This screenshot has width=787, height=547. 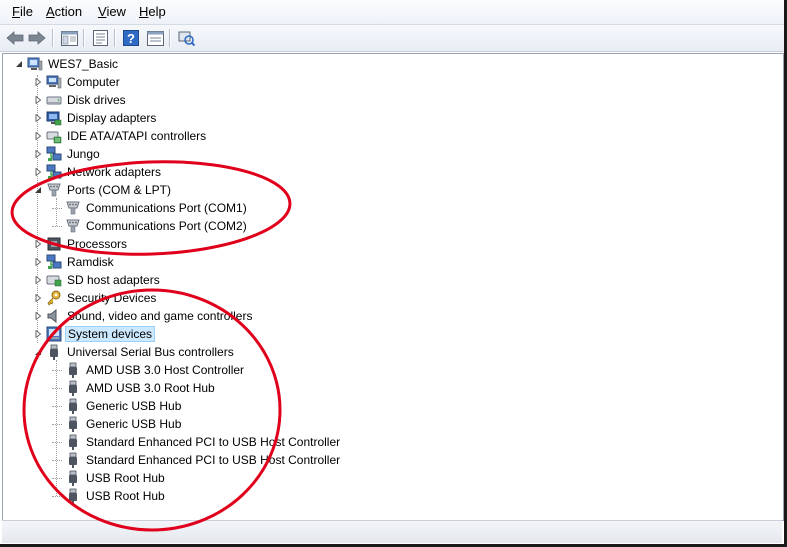 I want to click on tree-label: USB Root Hub, so click(x=125, y=478).